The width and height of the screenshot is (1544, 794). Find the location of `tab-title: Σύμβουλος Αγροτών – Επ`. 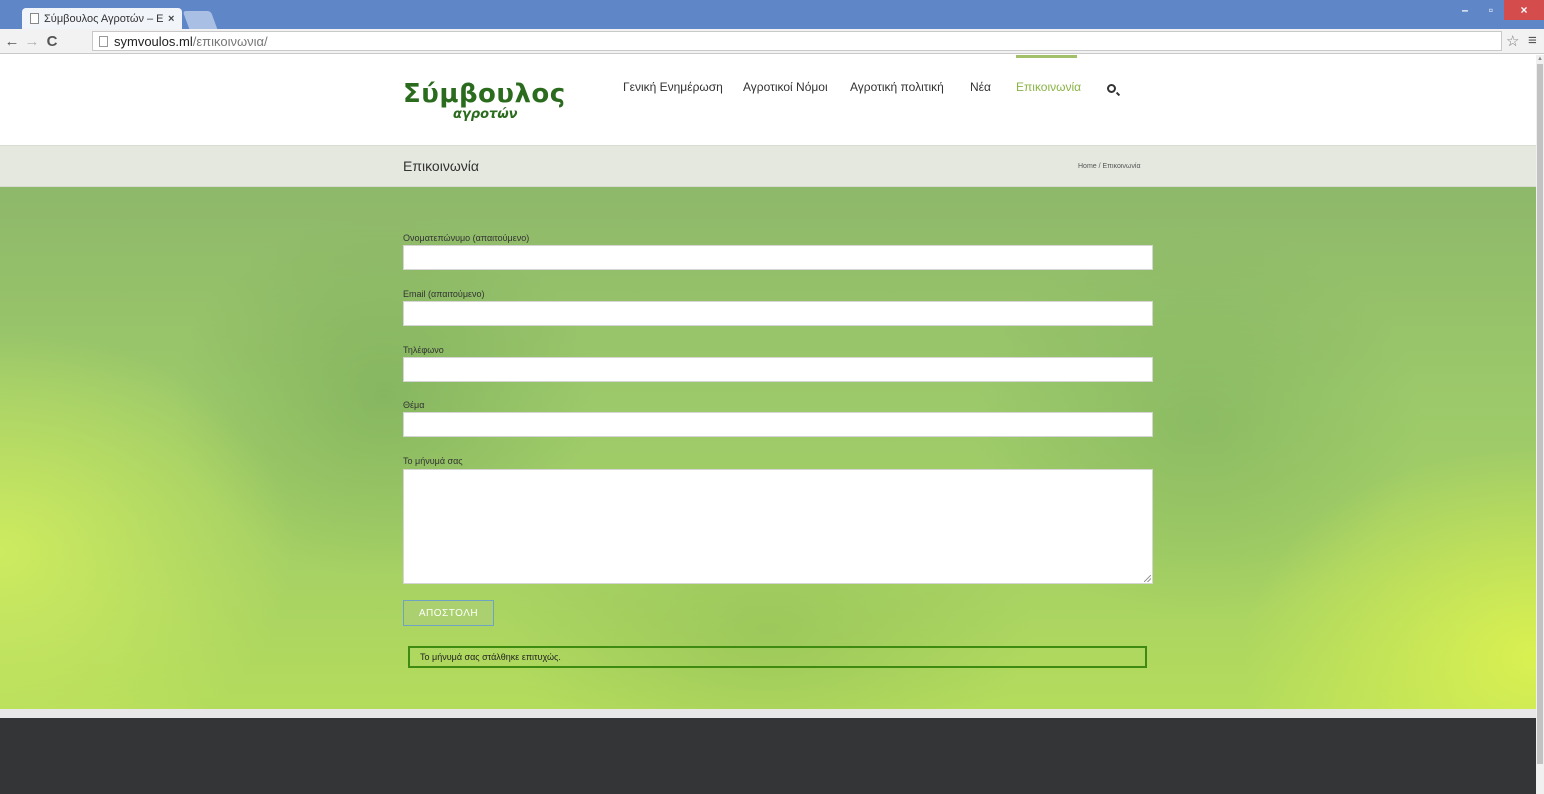

tab-title: Σύμβουλος Αγροτών – Επ is located at coordinates (104, 18).